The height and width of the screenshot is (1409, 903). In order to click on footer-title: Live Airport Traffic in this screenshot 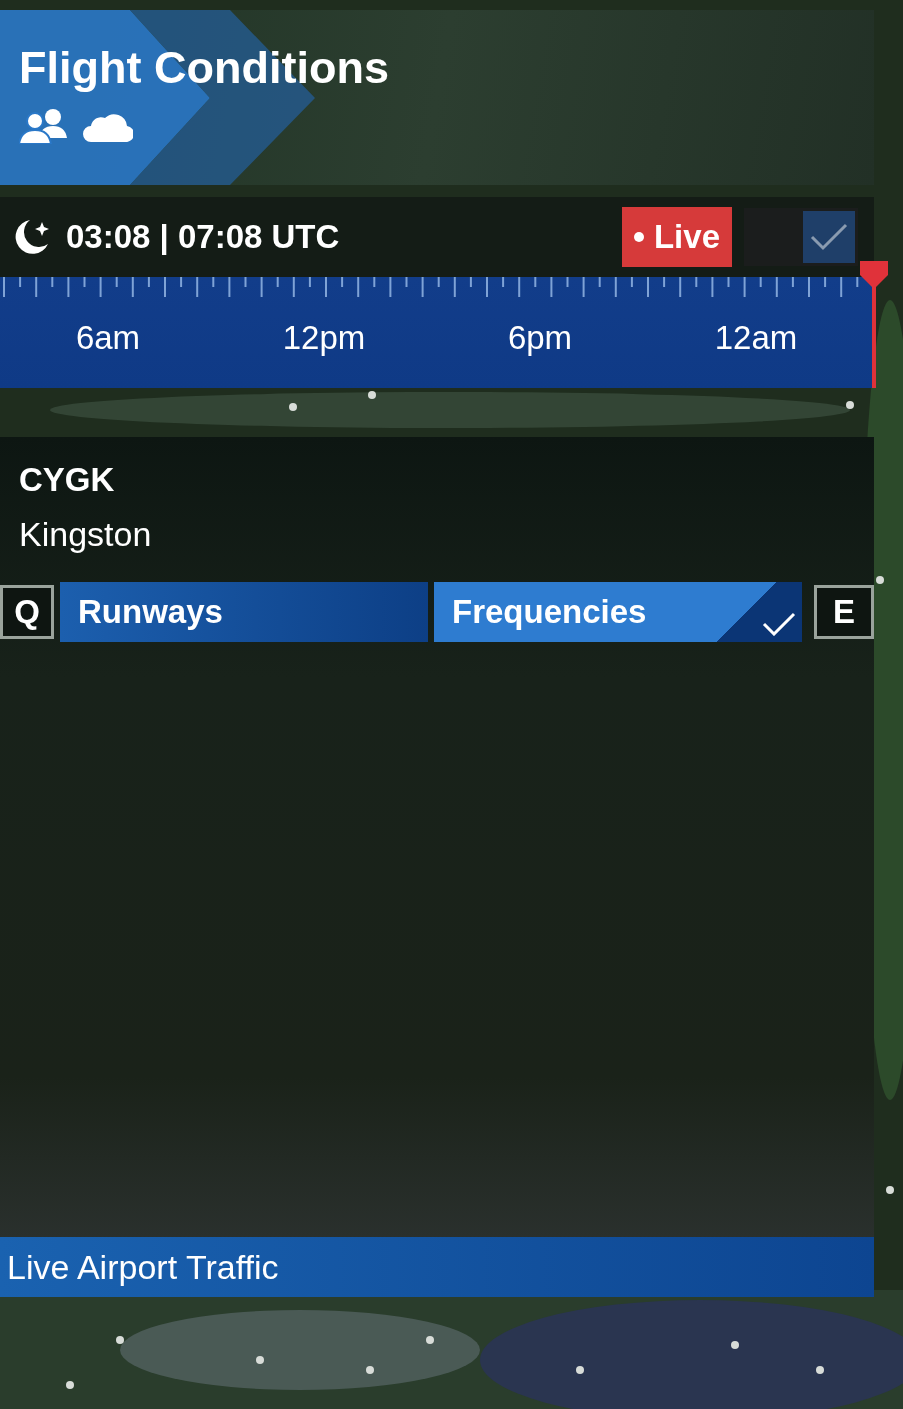, I will do `click(143, 1267)`.